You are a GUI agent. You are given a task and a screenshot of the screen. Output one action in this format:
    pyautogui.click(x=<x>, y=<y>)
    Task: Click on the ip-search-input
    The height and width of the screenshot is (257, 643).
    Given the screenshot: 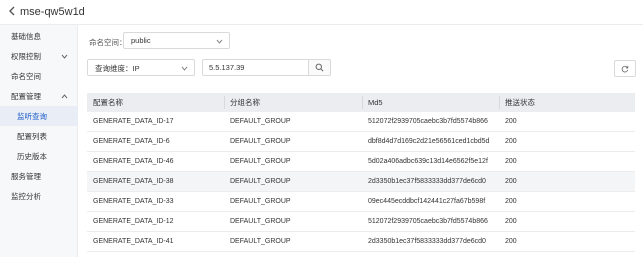 What is the action you would take?
    pyautogui.click(x=255, y=67)
    